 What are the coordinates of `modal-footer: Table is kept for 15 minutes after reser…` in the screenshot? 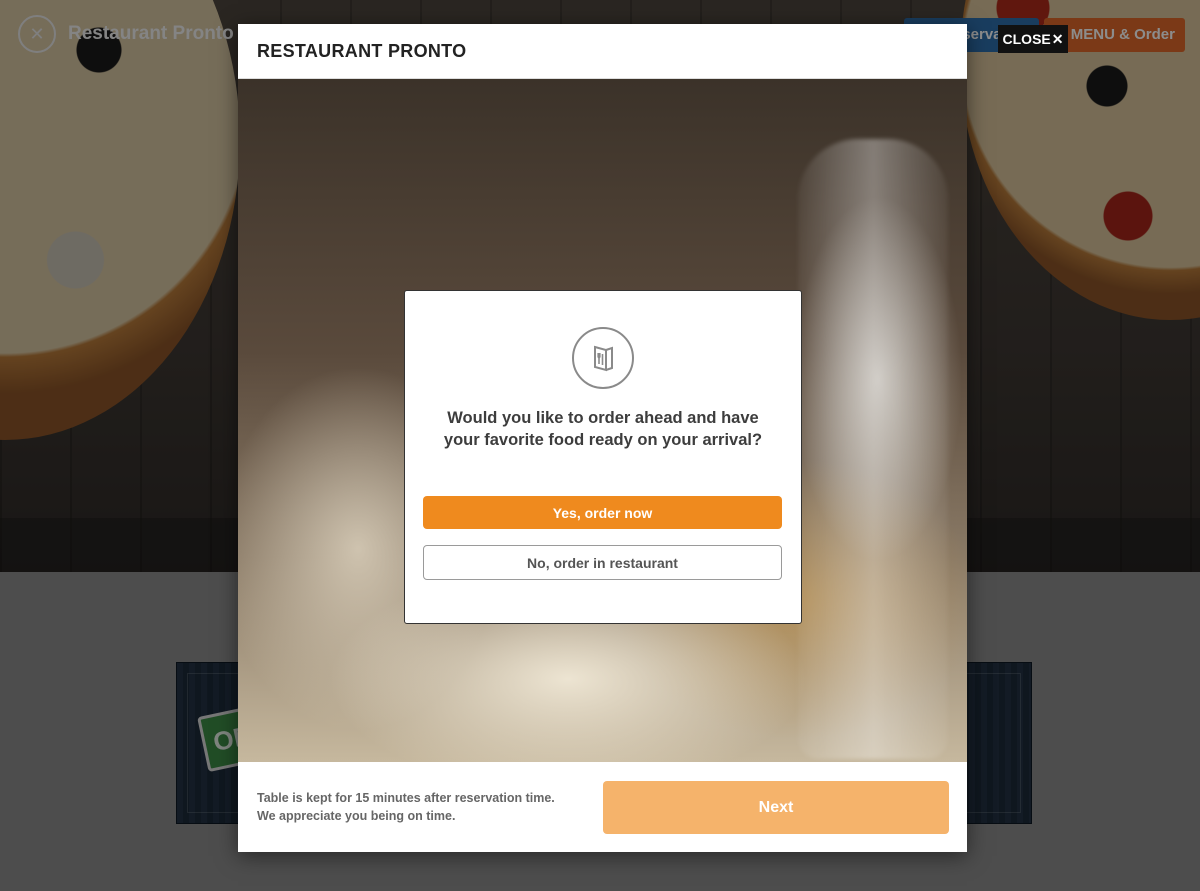 It's located at (602, 807).